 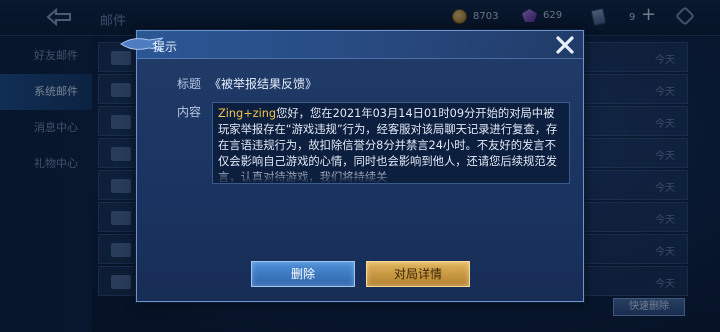 What do you see at coordinates (565, 45) in the screenshot?
I see `close-icon` at bounding box center [565, 45].